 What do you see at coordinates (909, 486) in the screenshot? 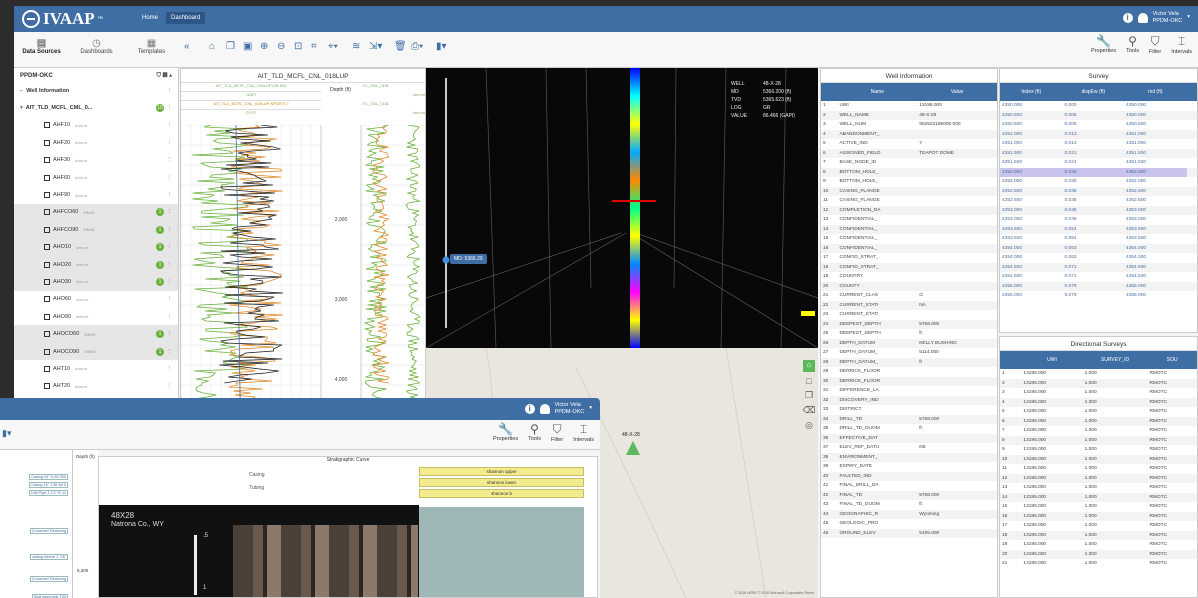
I see `table-row: 41 FINAL_DRILL_DA` at bounding box center [909, 486].